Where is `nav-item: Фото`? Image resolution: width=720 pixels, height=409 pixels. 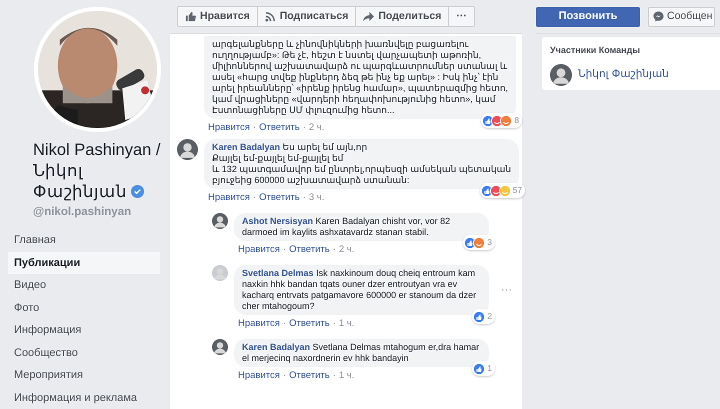
nav-item: Фото is located at coordinates (84, 307).